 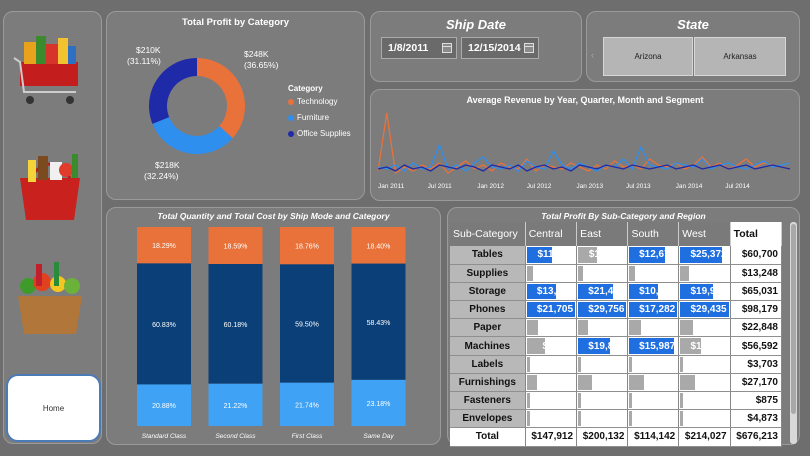 What do you see at coordinates (602, 292) in the screenshot?
I see `matrix-cell: $21,412` at bounding box center [602, 292].